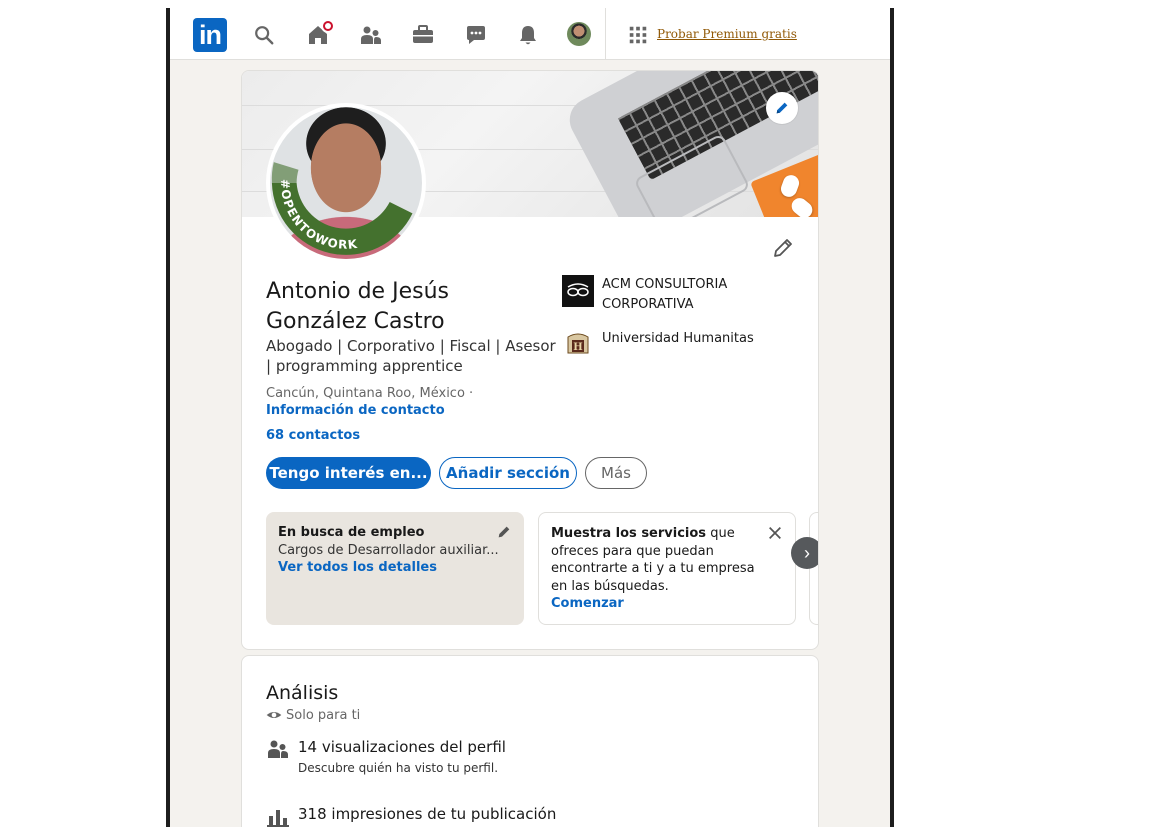 The height and width of the screenshot is (827, 1152). I want to click on edit-banner-button, so click(782, 108).